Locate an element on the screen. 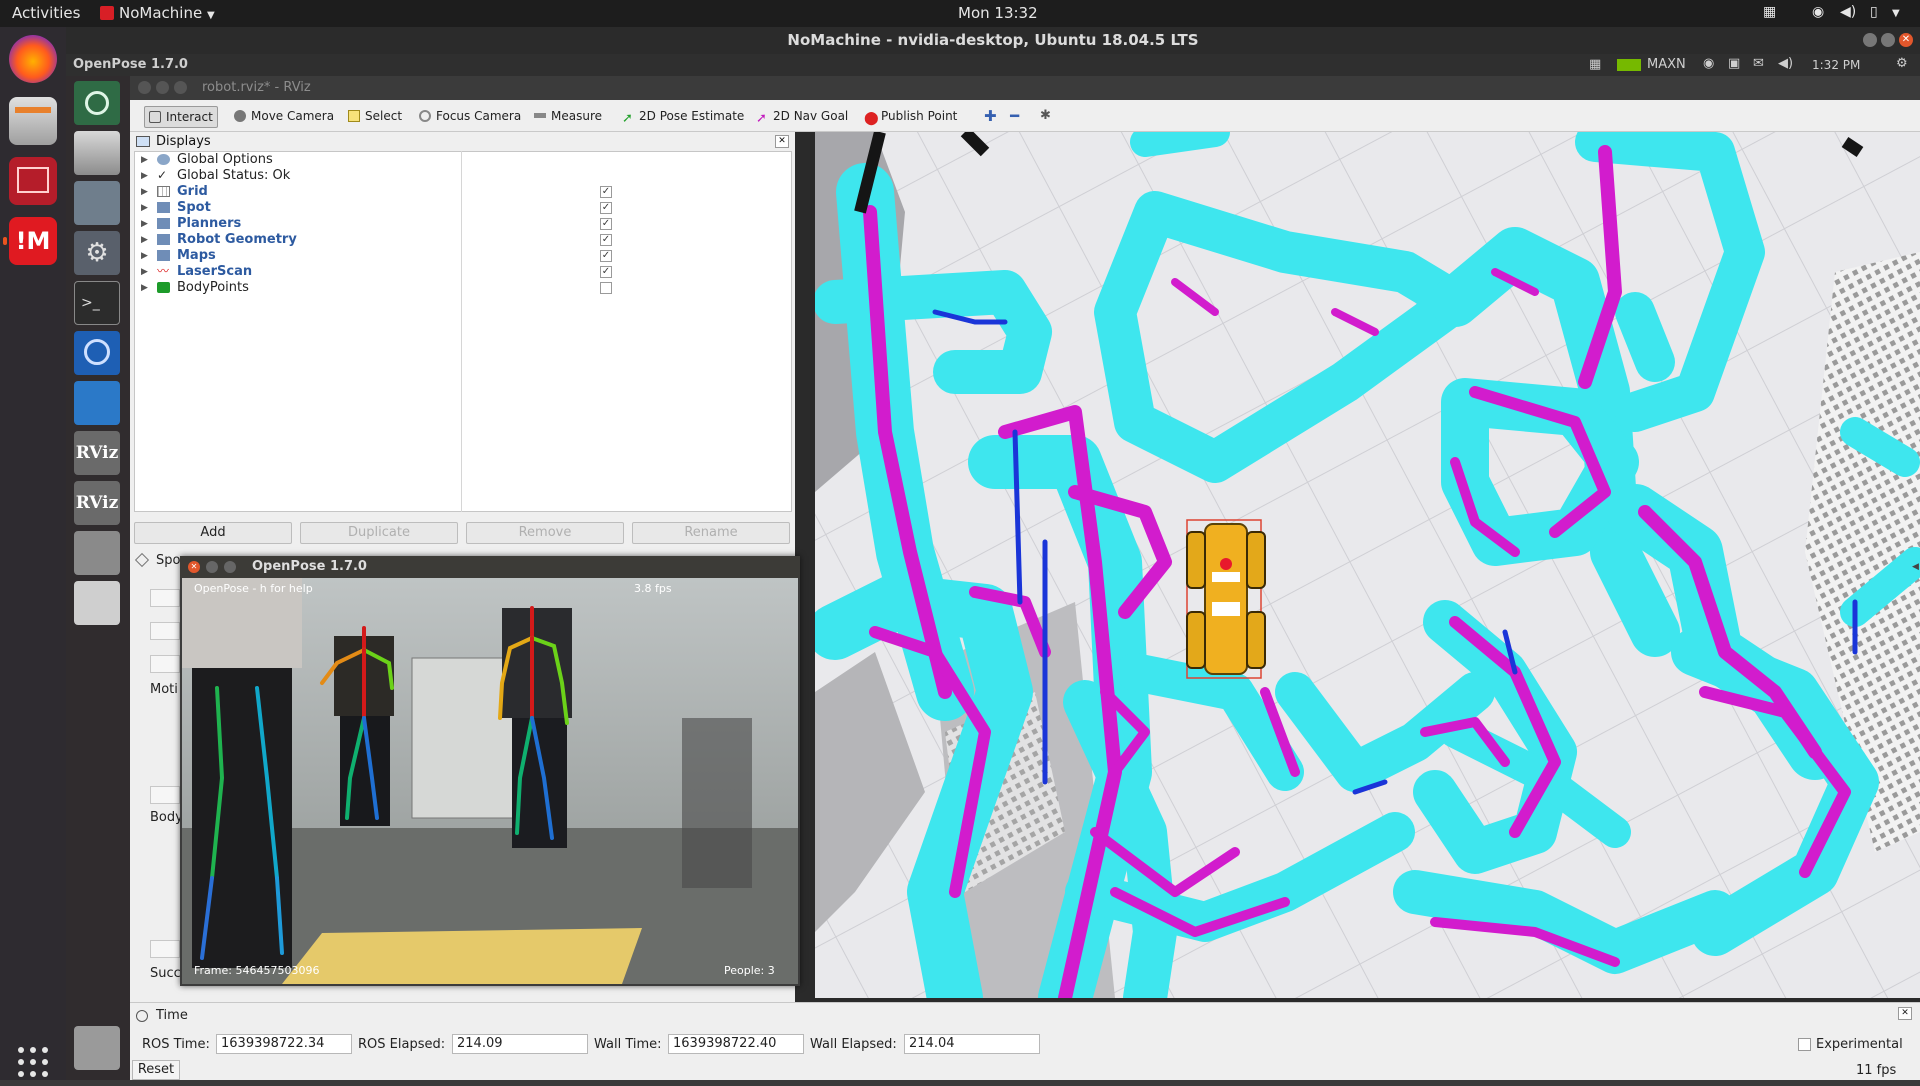 The height and width of the screenshot is (1086, 1920). nomachine-icon: !M is located at coordinates (33, 241).